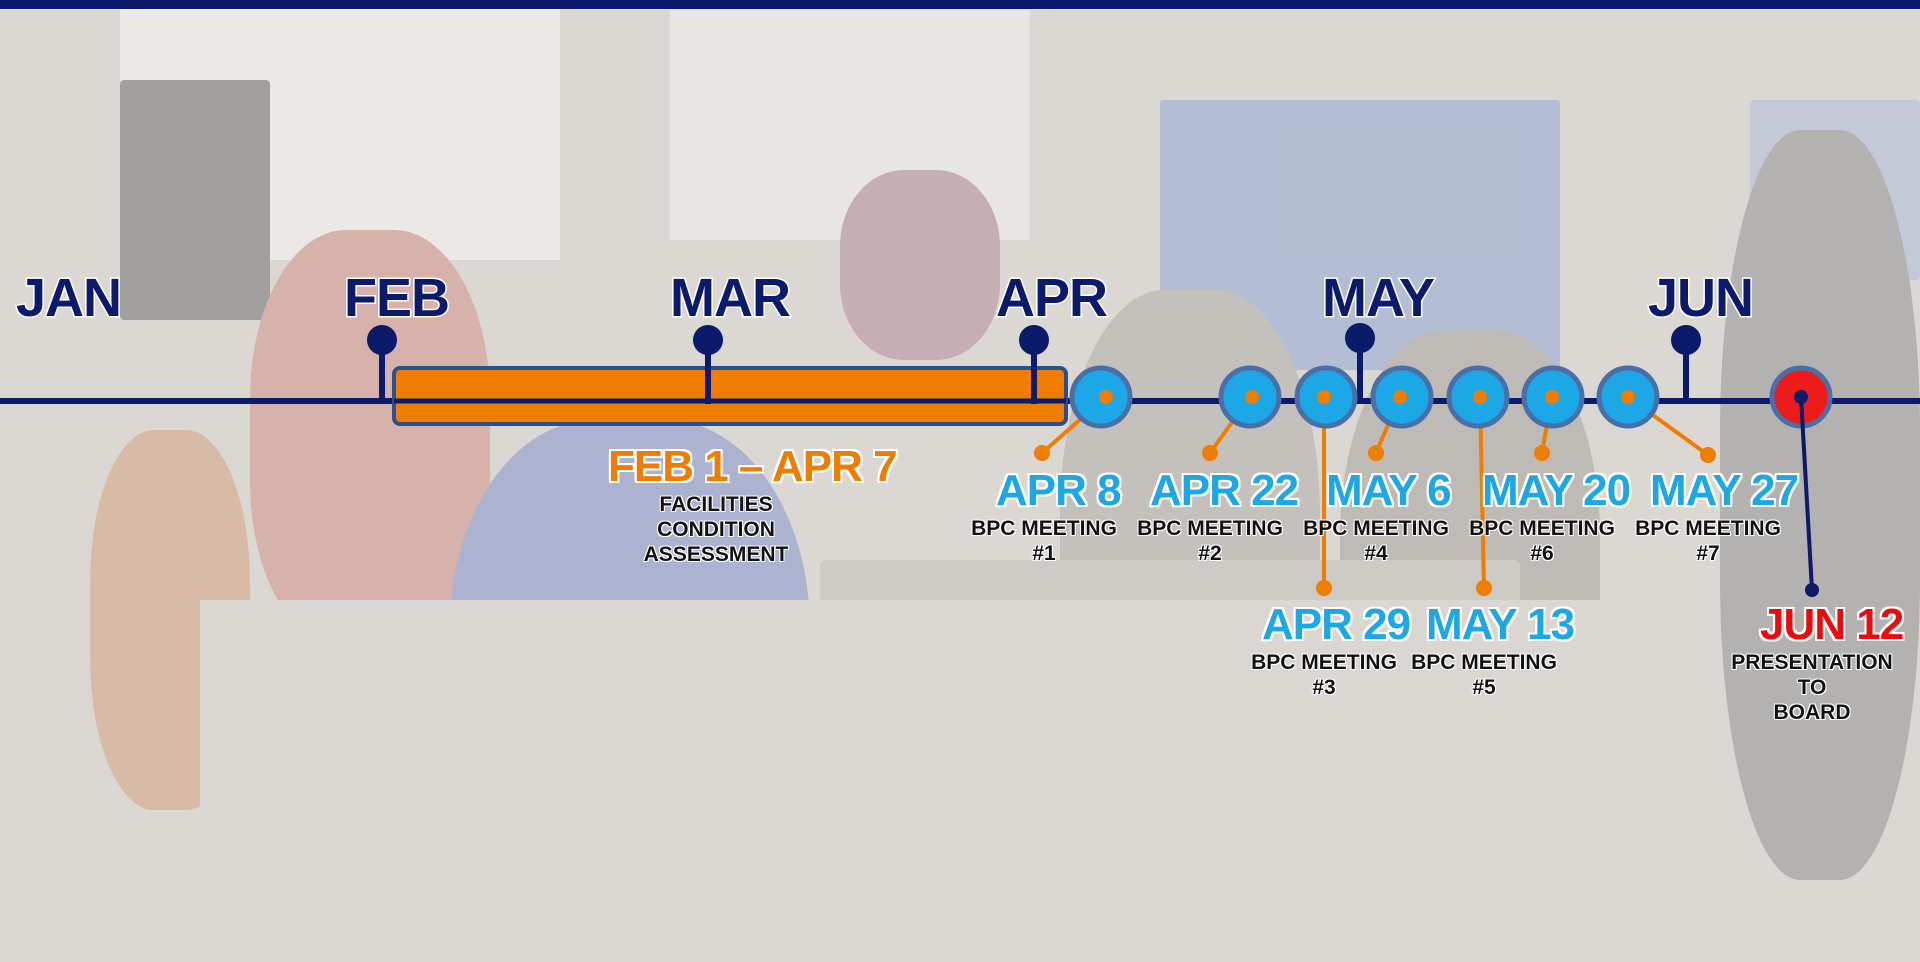 This screenshot has height=962, width=1920. What do you see at coordinates (730, 298) in the screenshot?
I see `month-label-mar: MAR` at bounding box center [730, 298].